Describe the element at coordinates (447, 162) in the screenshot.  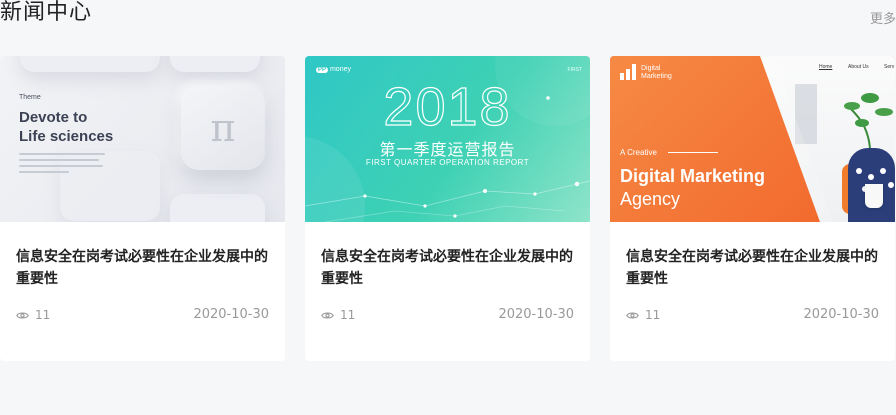
I see `thumb-subtitle-en: FIRST QUARTER OPERATION REPORT` at that location.